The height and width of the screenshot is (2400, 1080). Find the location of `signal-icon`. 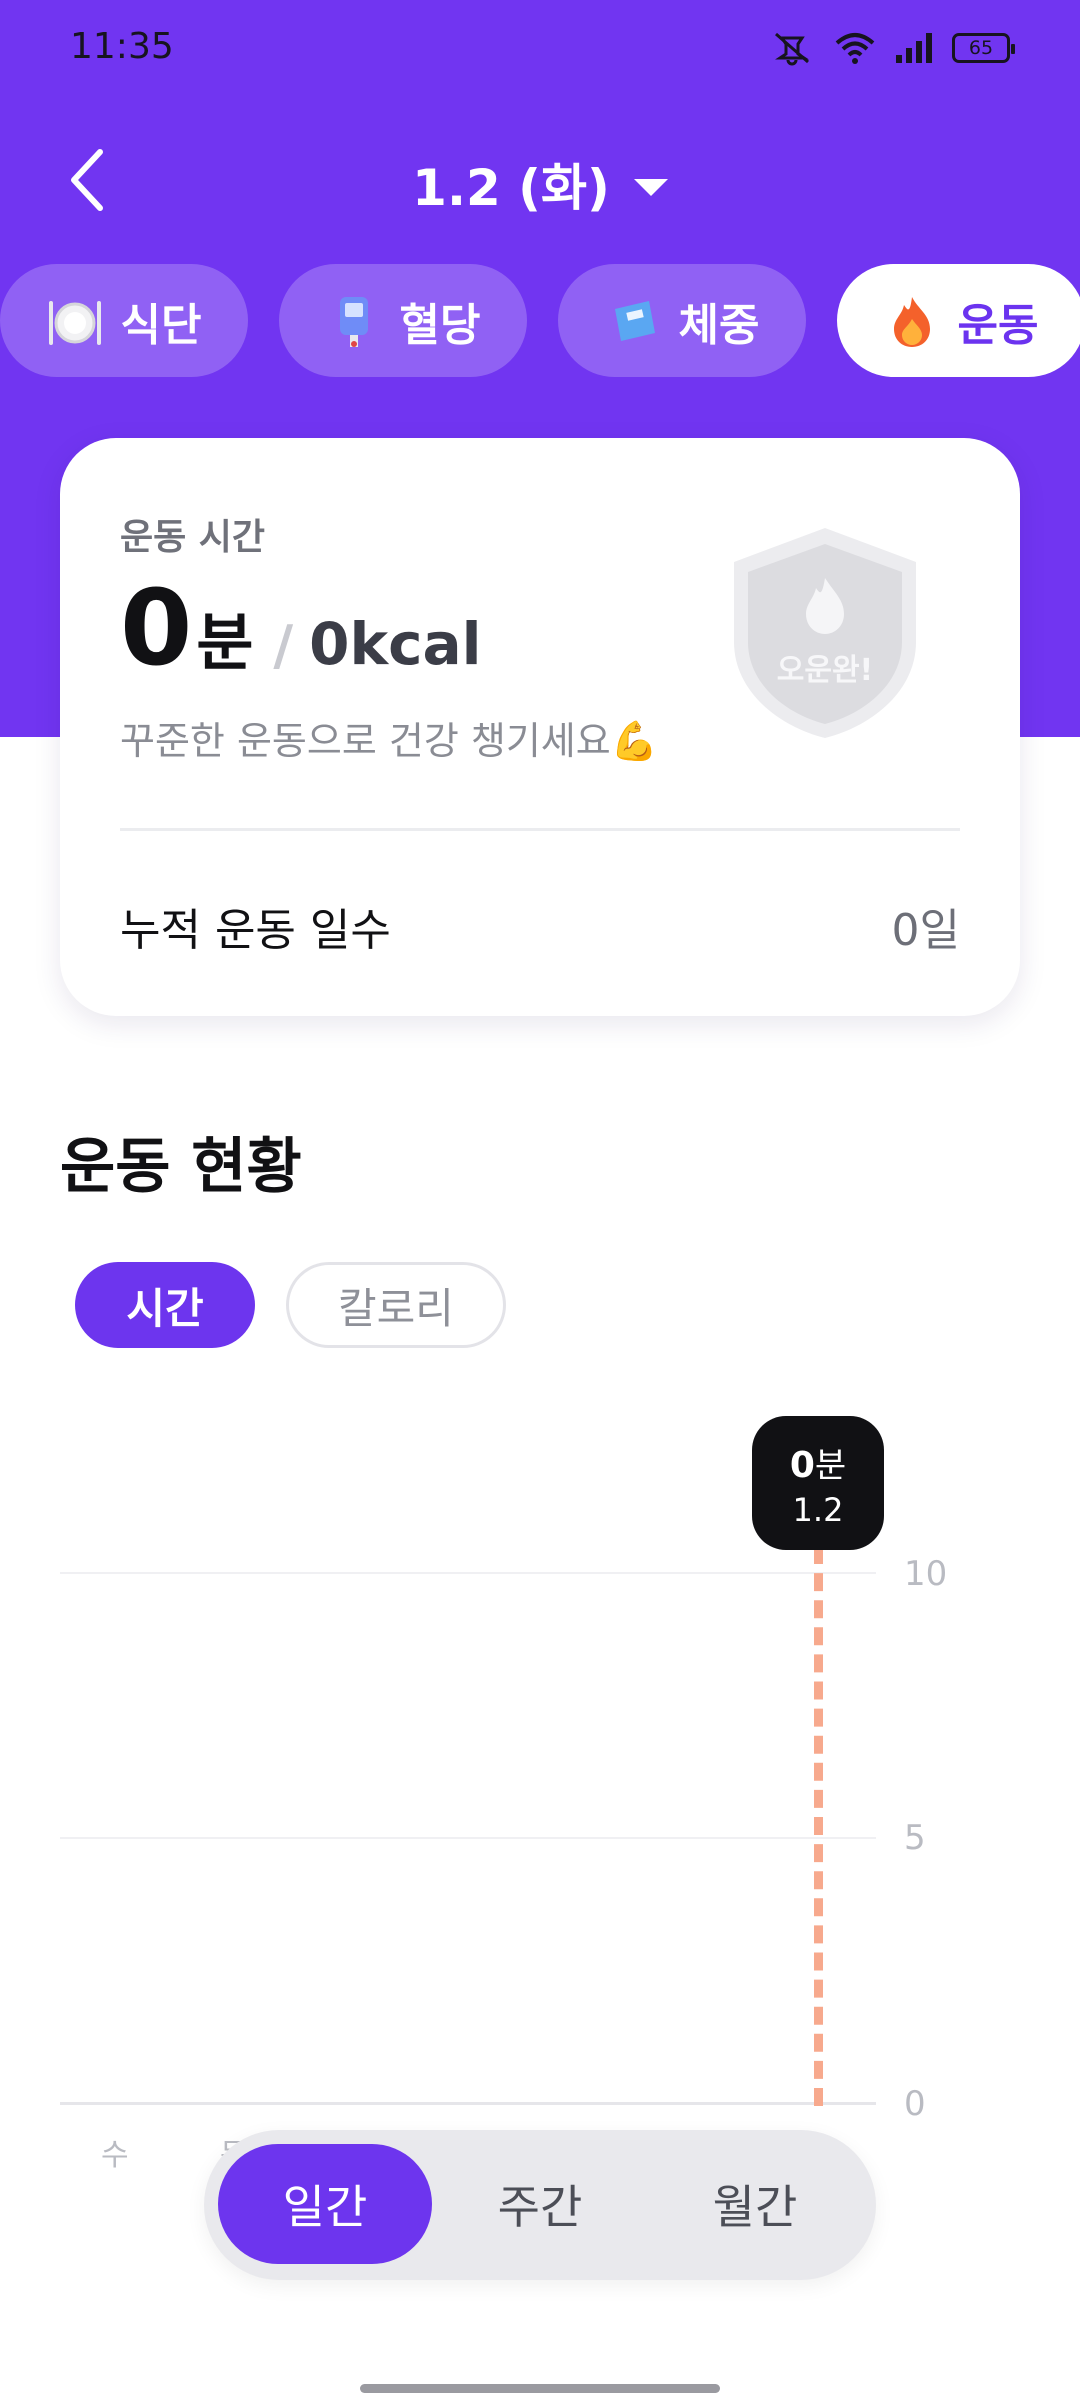

signal-icon is located at coordinates (914, 48).